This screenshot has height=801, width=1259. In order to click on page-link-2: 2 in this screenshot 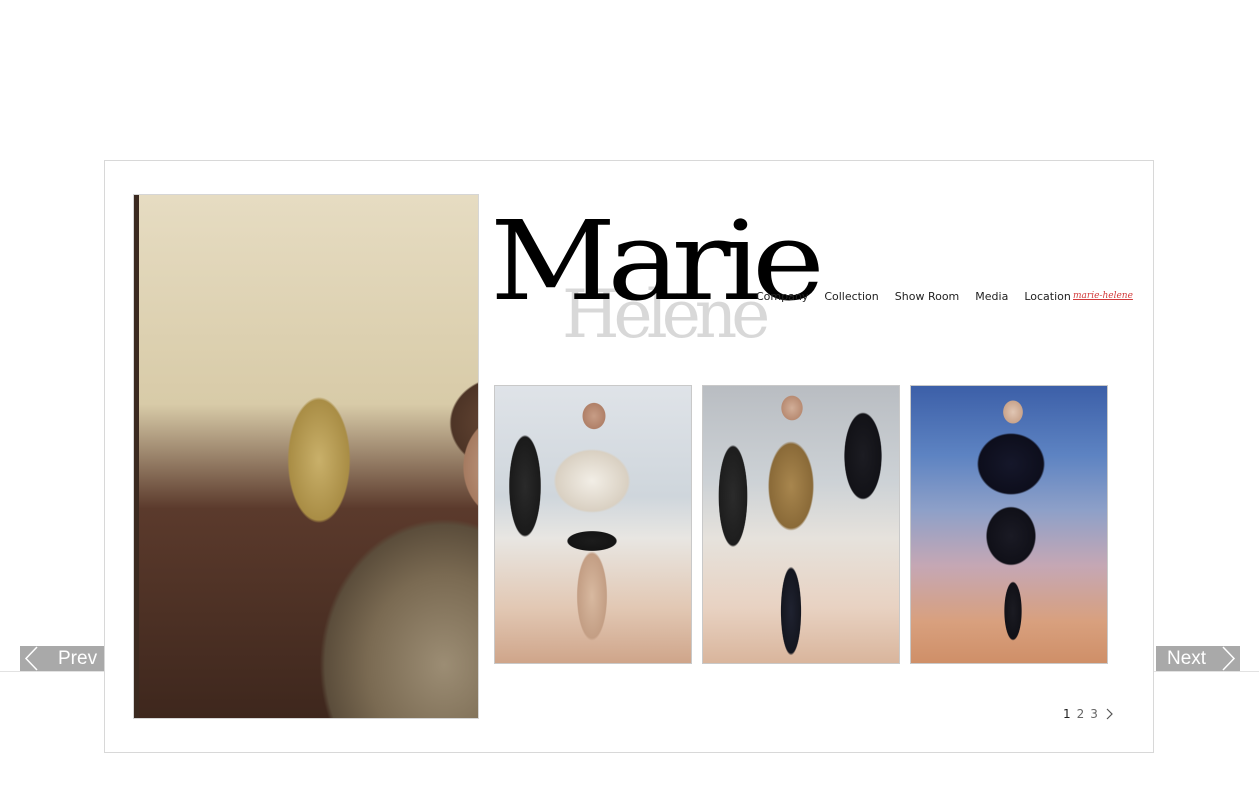, I will do `click(1081, 714)`.